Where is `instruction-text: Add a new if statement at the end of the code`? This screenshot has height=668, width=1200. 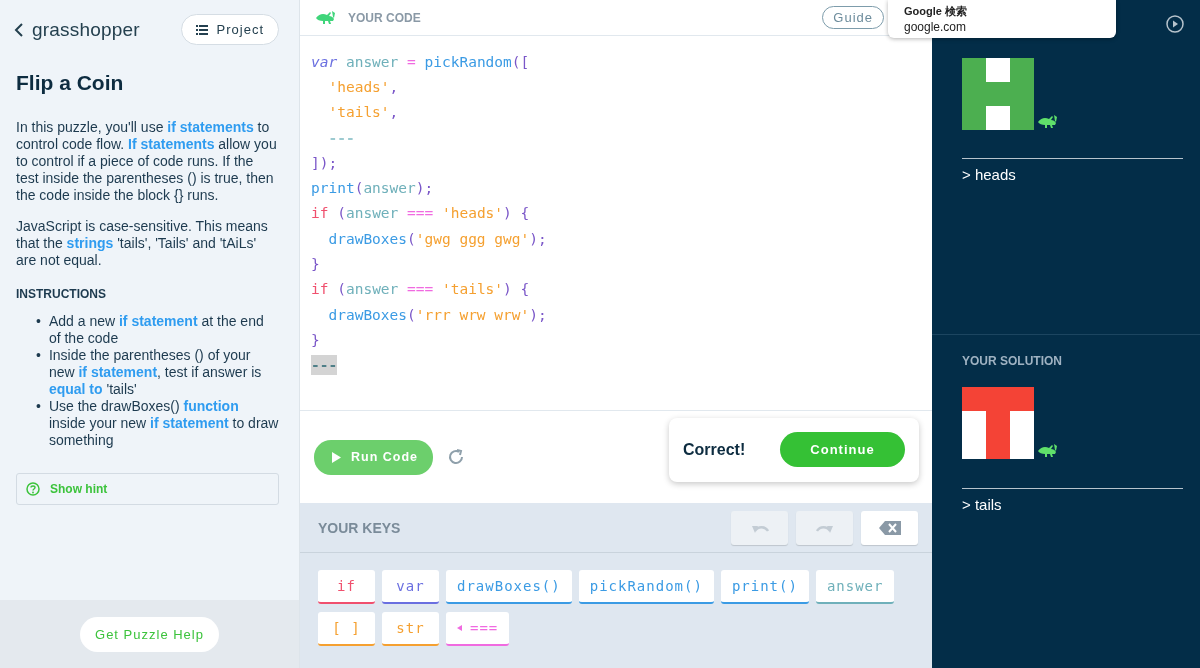
instruction-text: Add a new if statement at the end of the code is located at coordinates (156, 330).